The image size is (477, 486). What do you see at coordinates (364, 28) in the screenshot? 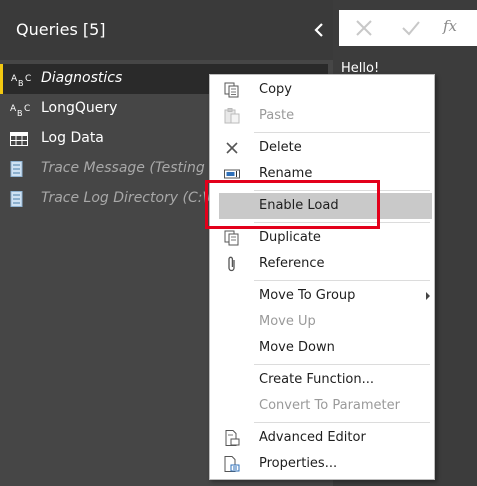
I see `cancel-x-icon` at bounding box center [364, 28].